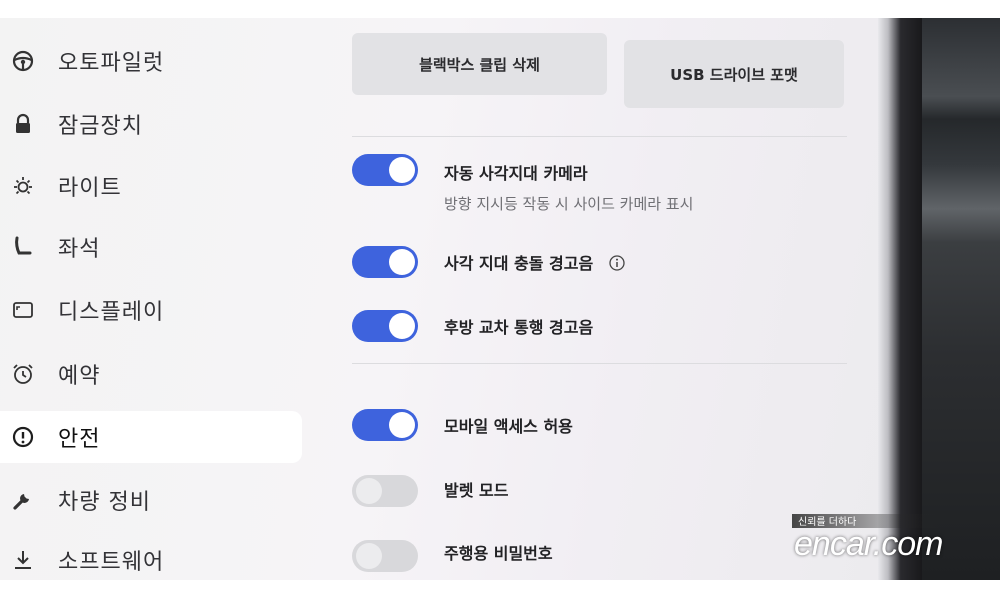 The height and width of the screenshot is (600, 1000). Describe the element at coordinates (519, 327) in the screenshot. I see `setting-label: 후방 교차 통행 경고음` at that location.